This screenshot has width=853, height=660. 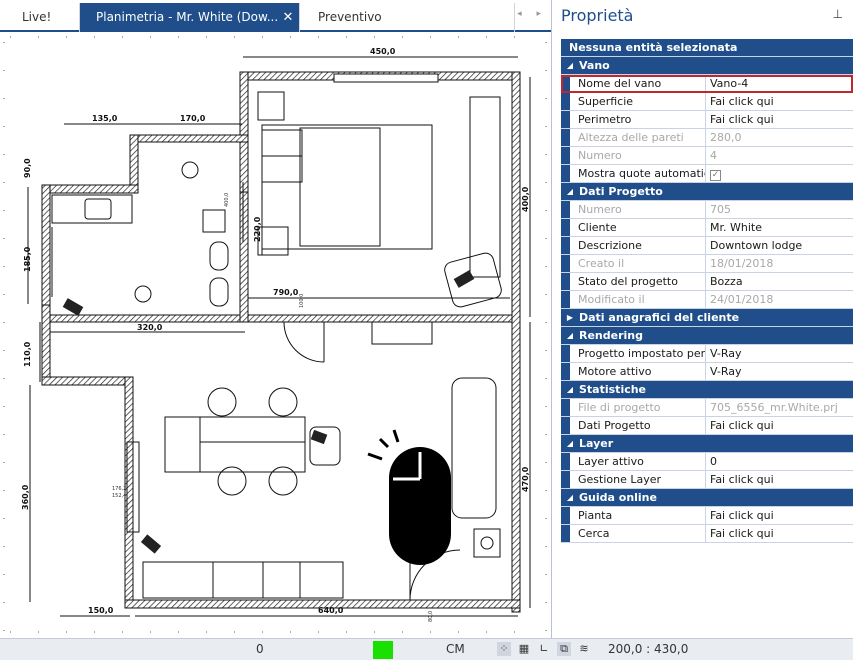 What do you see at coordinates (838, 14) in the screenshot?
I see `pin-icon: ⊥` at bounding box center [838, 14].